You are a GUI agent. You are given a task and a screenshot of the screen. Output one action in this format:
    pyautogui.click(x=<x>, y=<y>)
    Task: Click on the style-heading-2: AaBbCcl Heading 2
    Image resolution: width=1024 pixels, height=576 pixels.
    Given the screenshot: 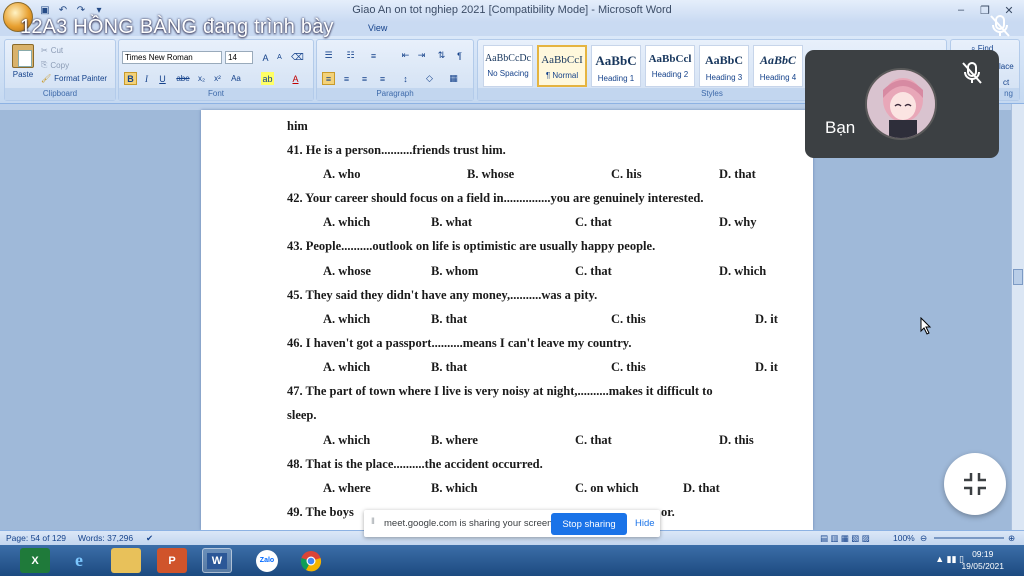 What is the action you would take?
    pyautogui.click(x=670, y=66)
    